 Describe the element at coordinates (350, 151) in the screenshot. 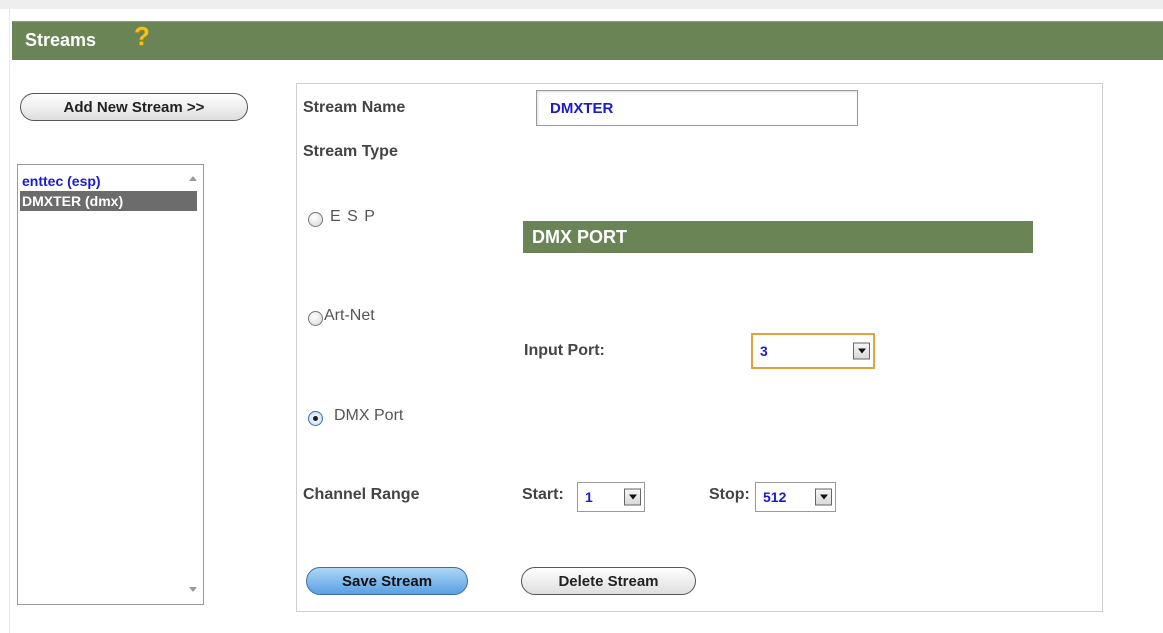

I see `stream-type-label: Stream Type` at that location.